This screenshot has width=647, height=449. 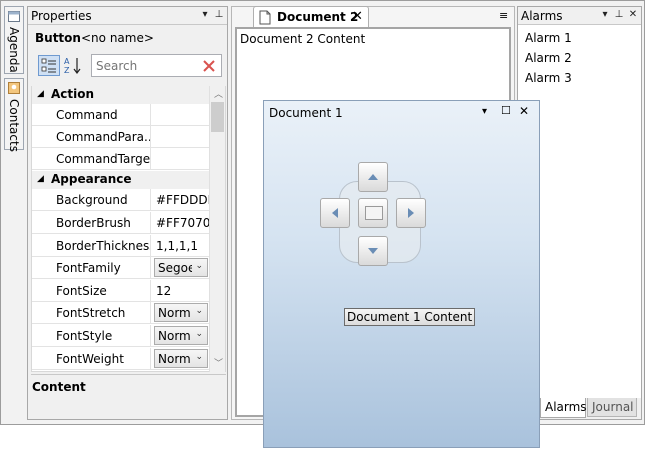 I want to click on tab-journal: Journal, so click(x=612, y=407).